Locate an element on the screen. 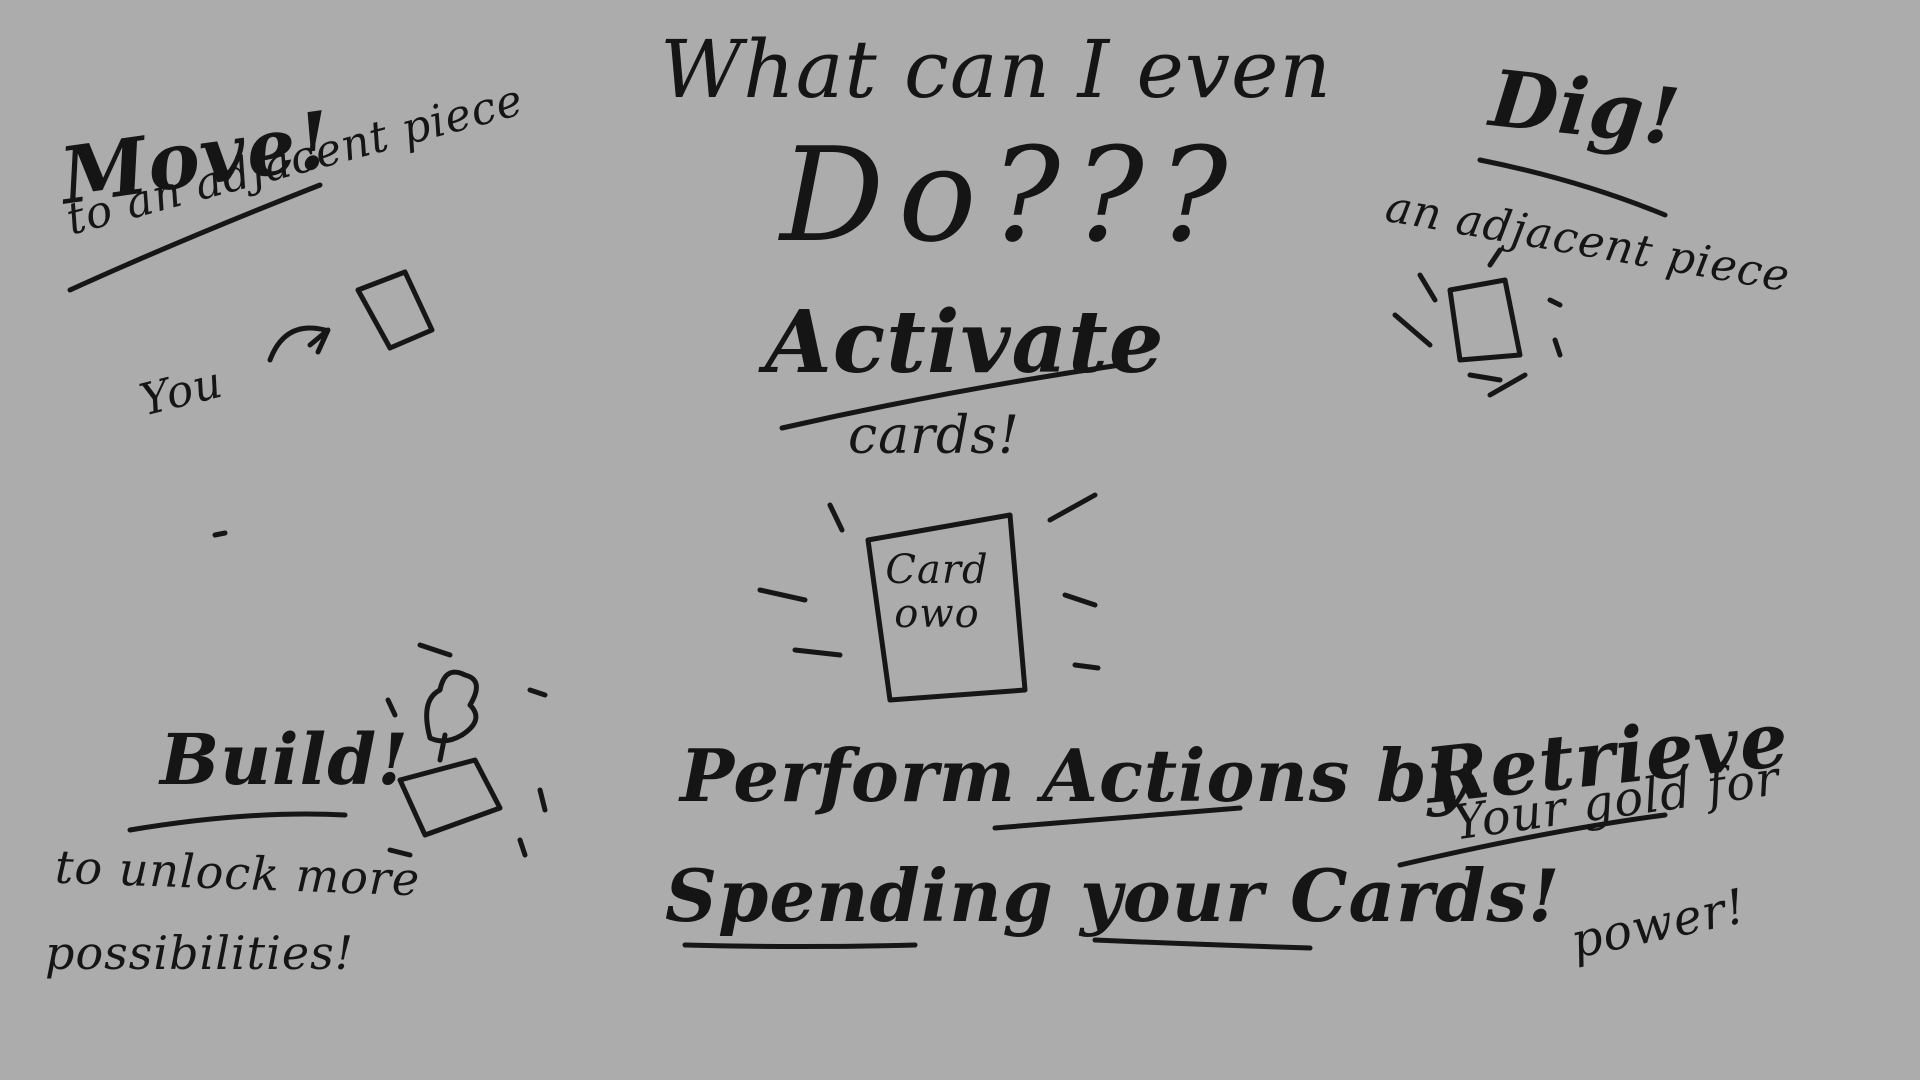 The image size is (1920, 1080). page-title-line2: Do??? is located at coordinates (1011, 195).